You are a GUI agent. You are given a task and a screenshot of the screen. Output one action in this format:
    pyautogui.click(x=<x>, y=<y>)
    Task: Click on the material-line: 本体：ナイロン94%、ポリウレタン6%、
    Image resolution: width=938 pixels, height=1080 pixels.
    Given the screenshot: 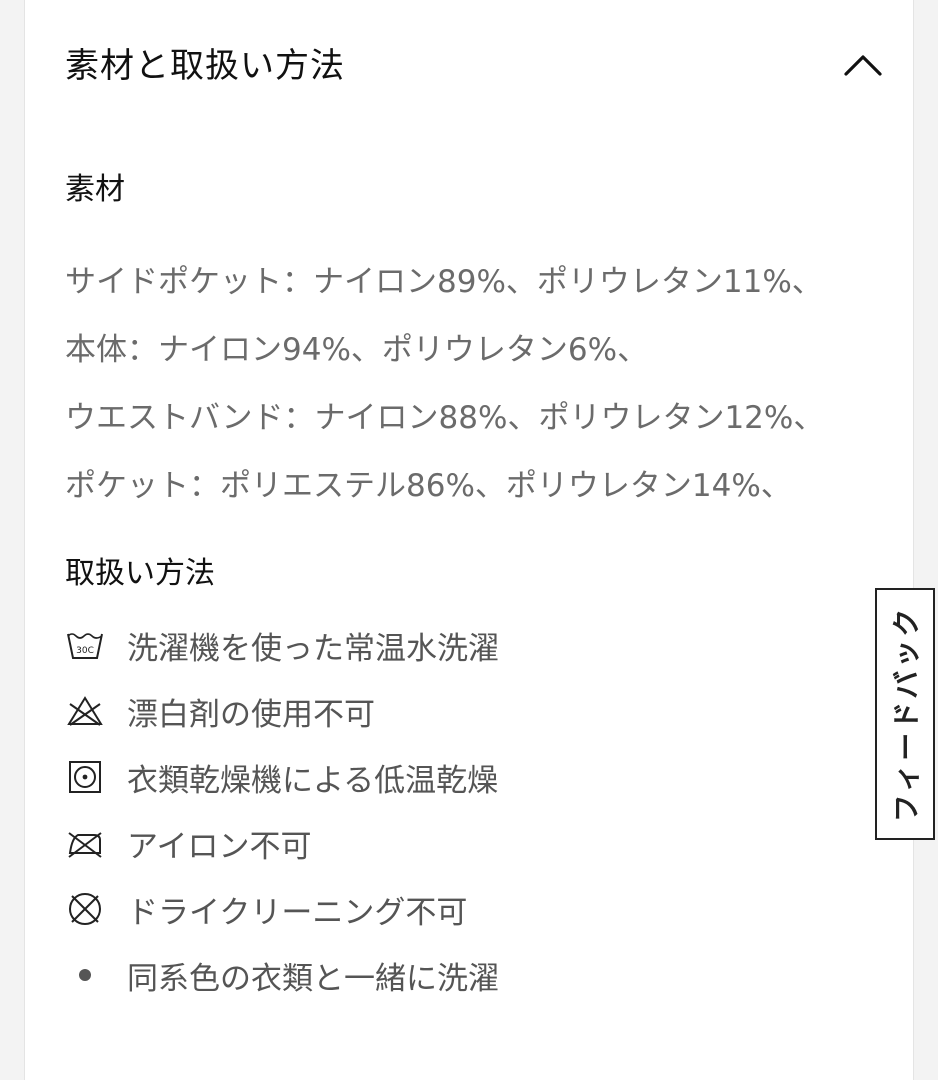 What is the action you would take?
    pyautogui.click(x=357, y=350)
    